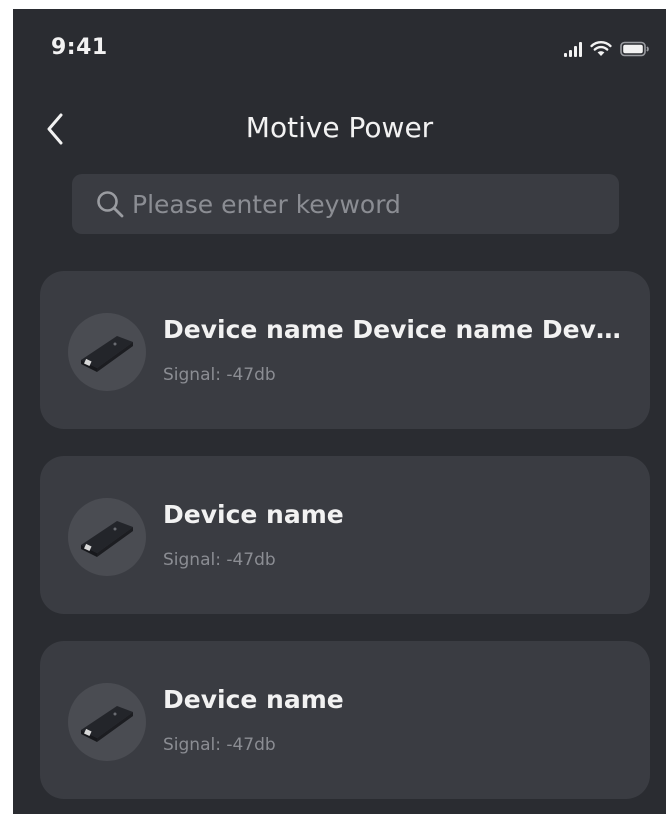  Describe the element at coordinates (372, 204) in the screenshot. I see `search-input` at that location.